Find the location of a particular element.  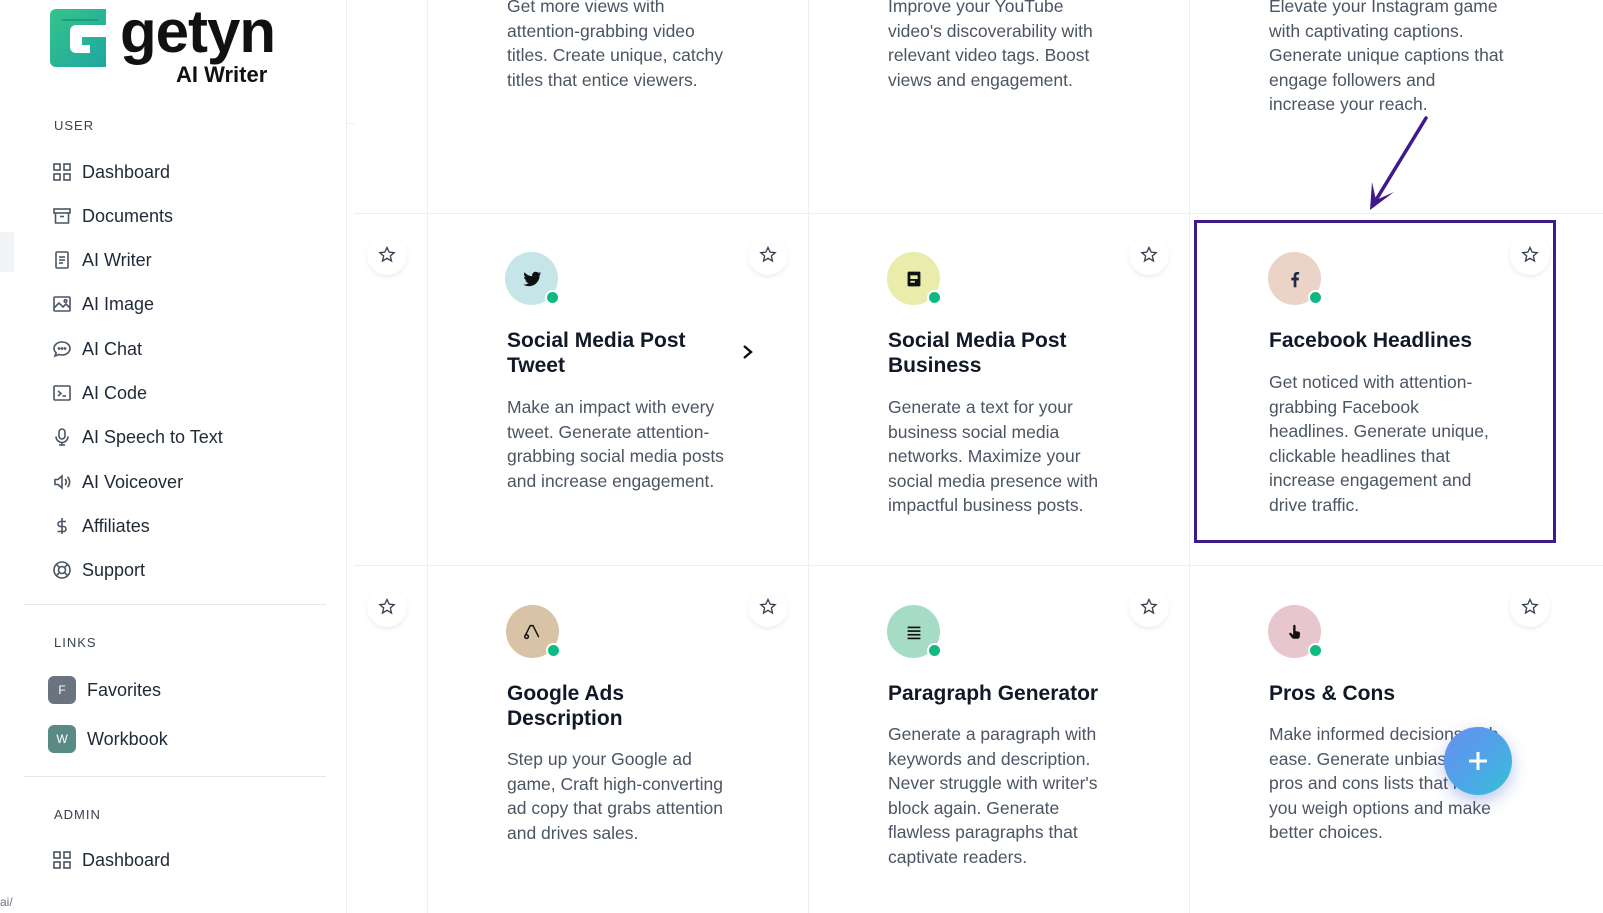

card-title: Pros & Cons is located at coordinates (1332, 693).